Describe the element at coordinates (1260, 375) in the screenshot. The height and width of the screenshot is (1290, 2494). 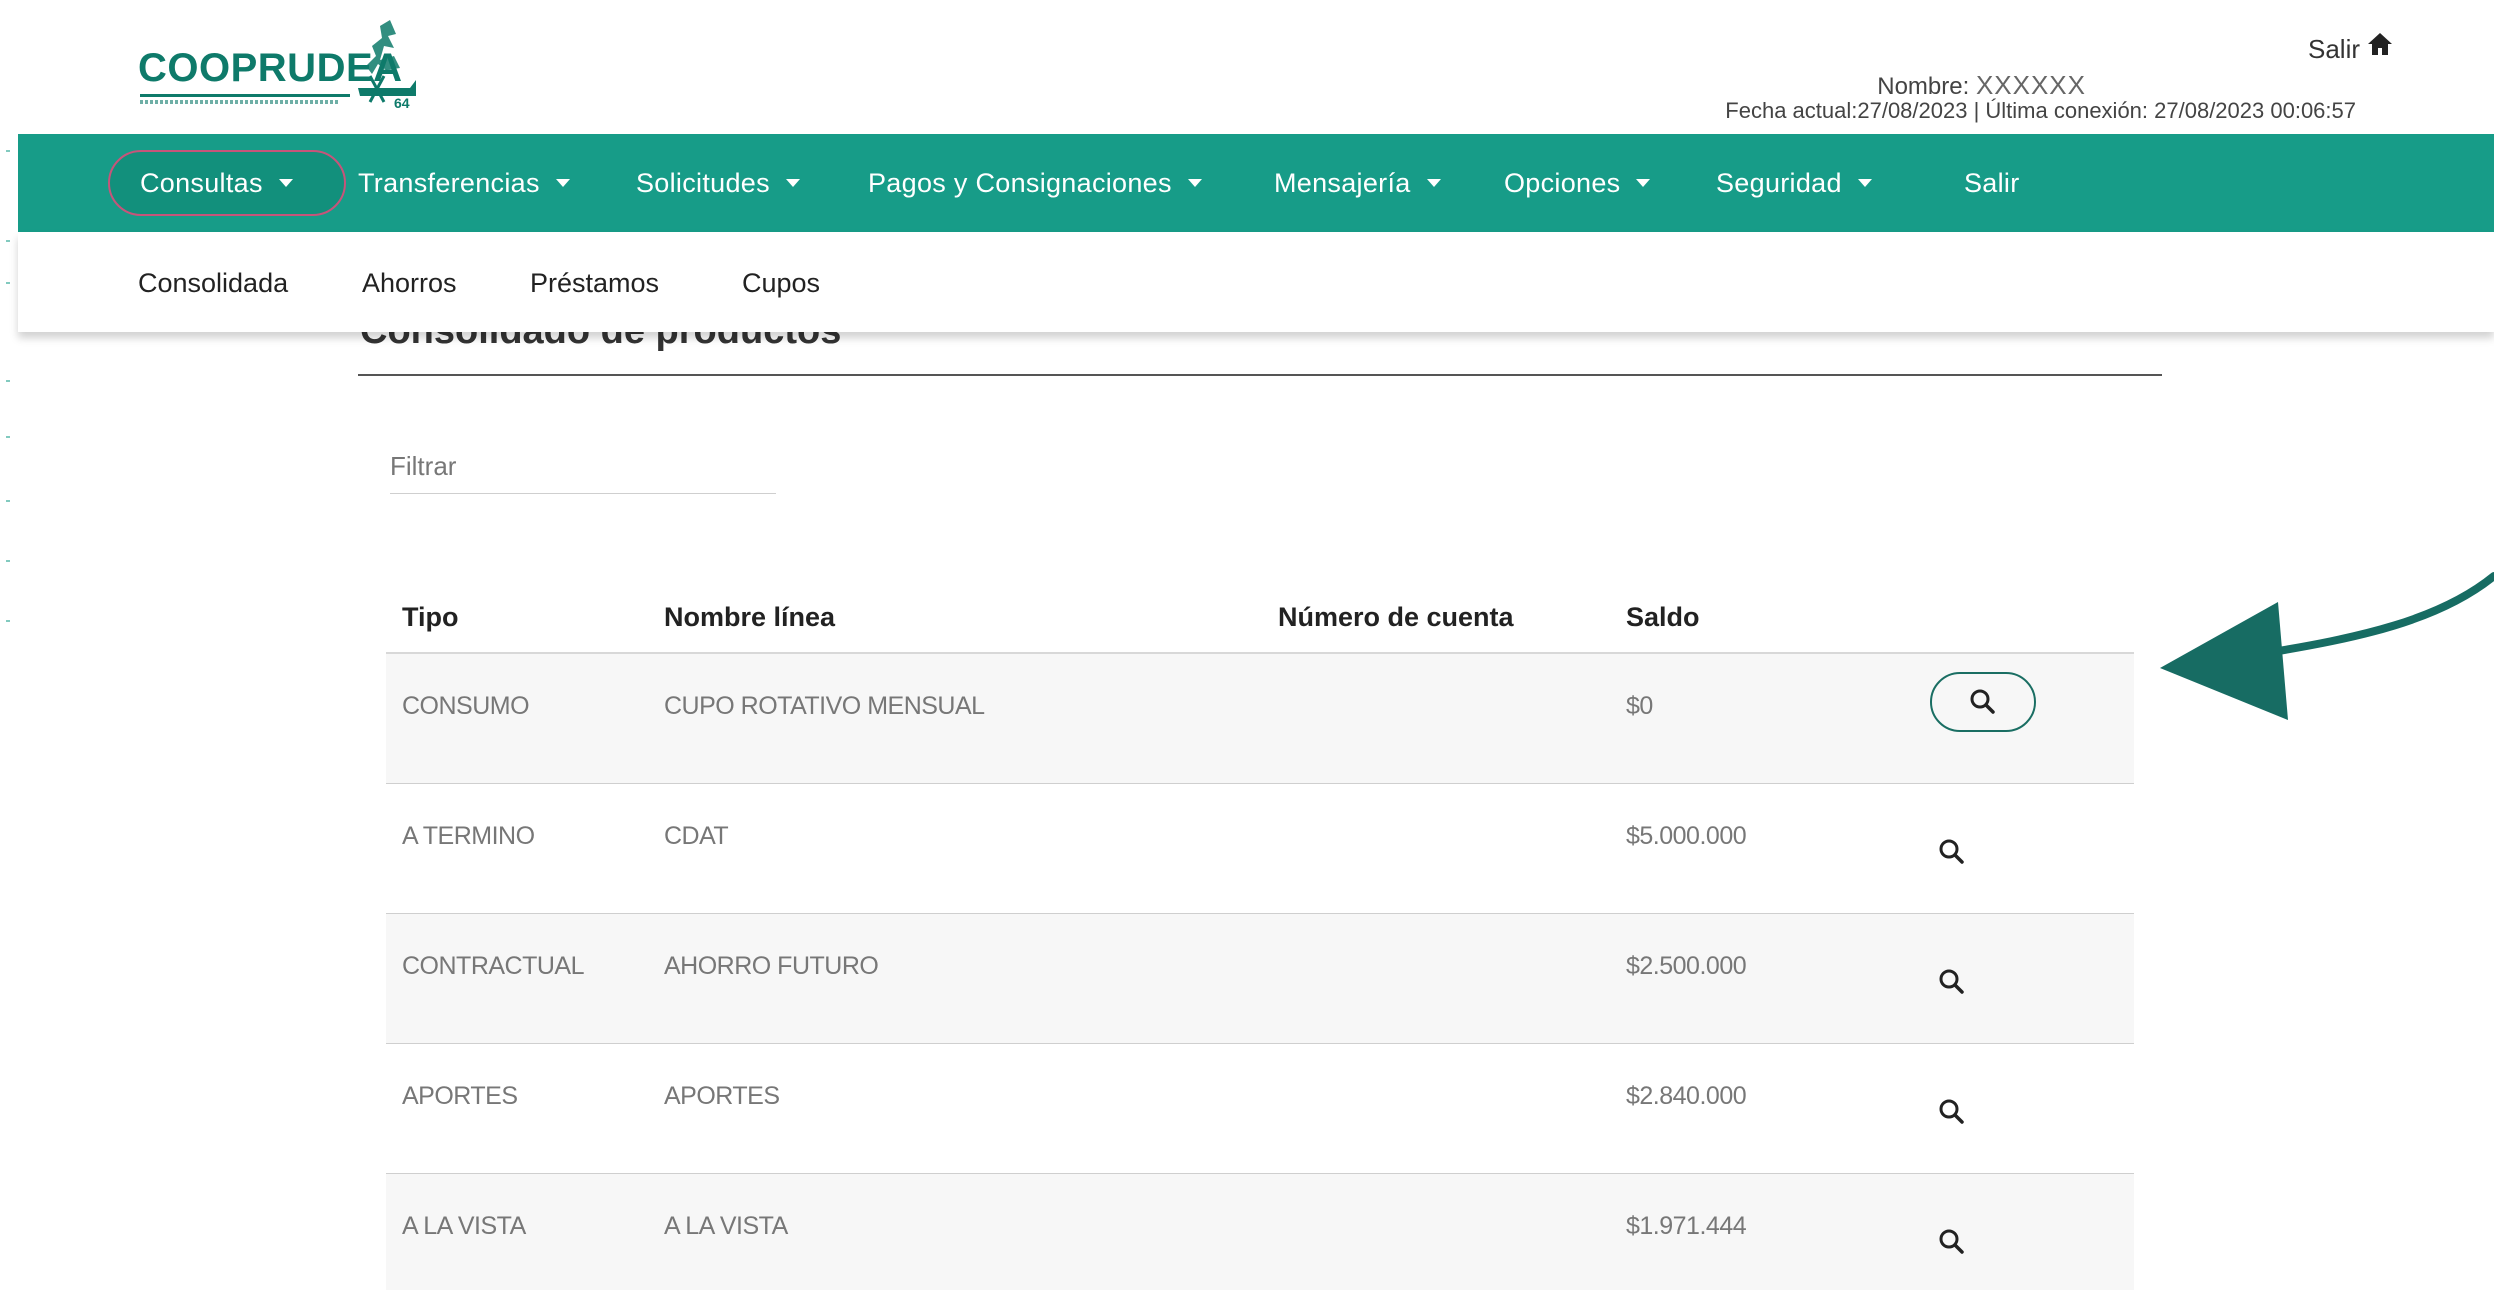
I see `title-divider` at that location.